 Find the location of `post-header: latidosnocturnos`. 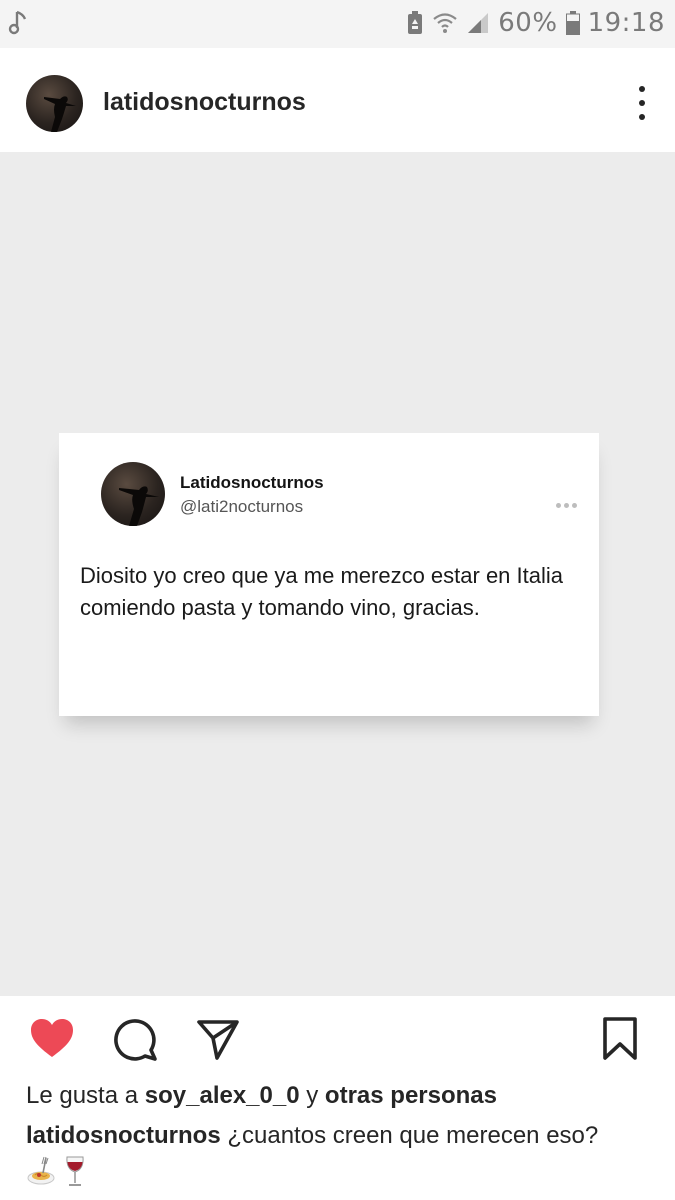

post-header: latidosnocturnos is located at coordinates (337, 100).